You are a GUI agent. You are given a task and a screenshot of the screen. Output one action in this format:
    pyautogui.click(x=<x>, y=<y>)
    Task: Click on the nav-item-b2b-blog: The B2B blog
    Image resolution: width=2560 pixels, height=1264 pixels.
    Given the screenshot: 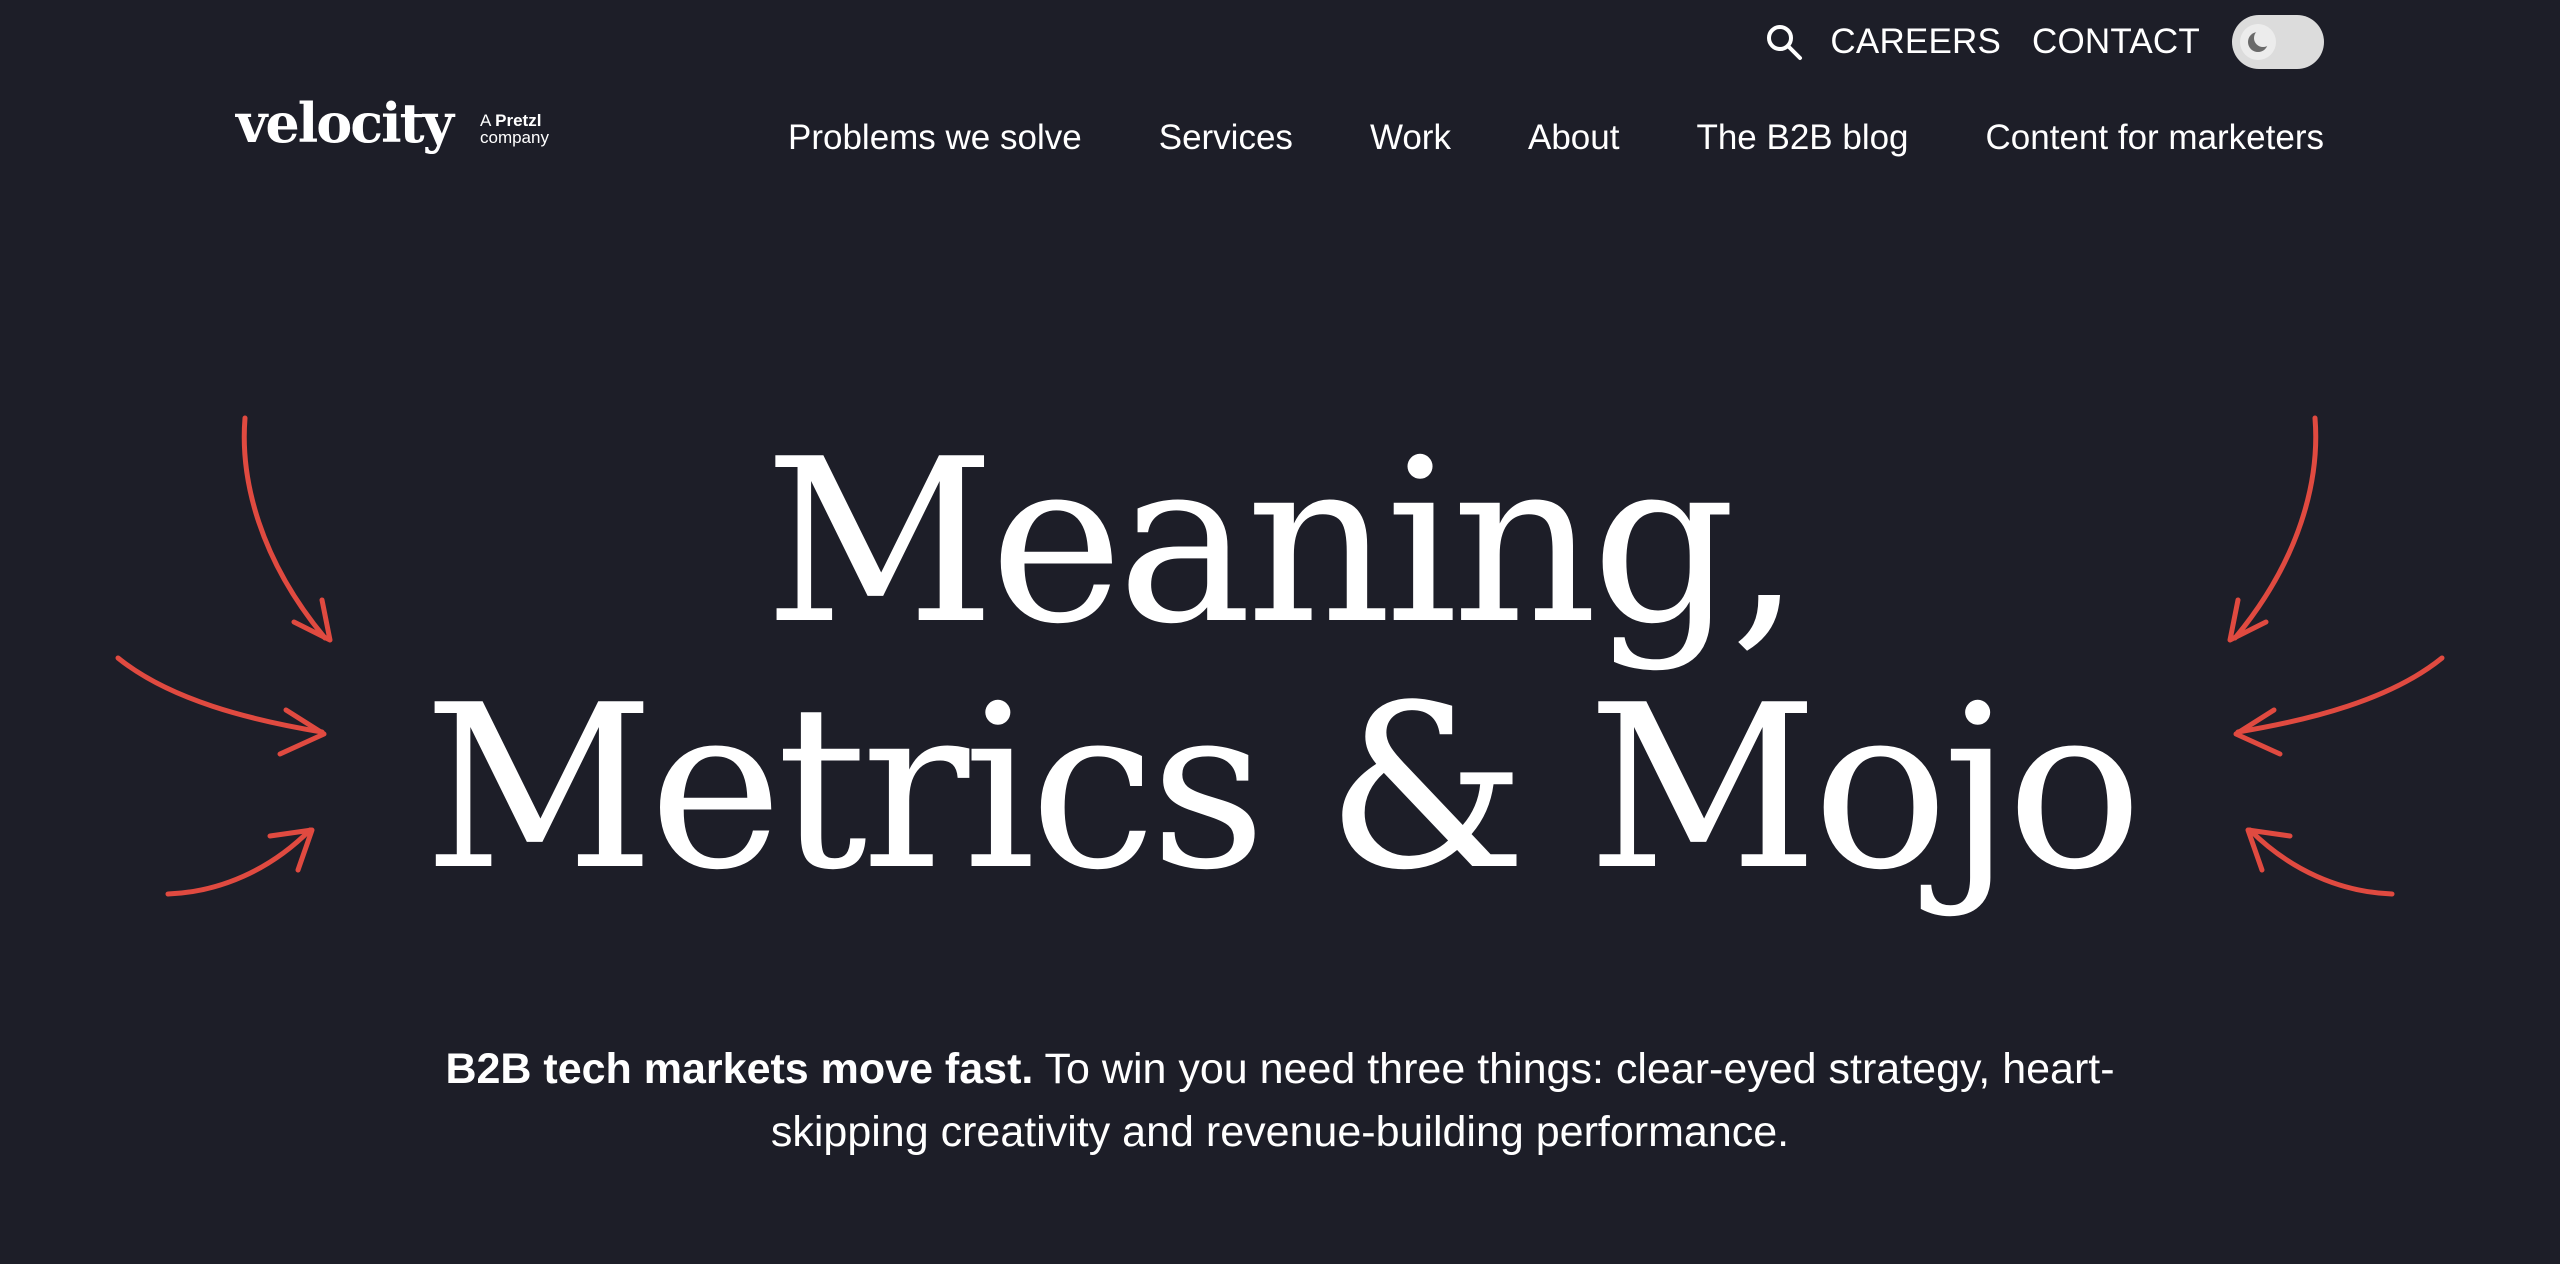 What is the action you would take?
    pyautogui.click(x=1802, y=138)
    